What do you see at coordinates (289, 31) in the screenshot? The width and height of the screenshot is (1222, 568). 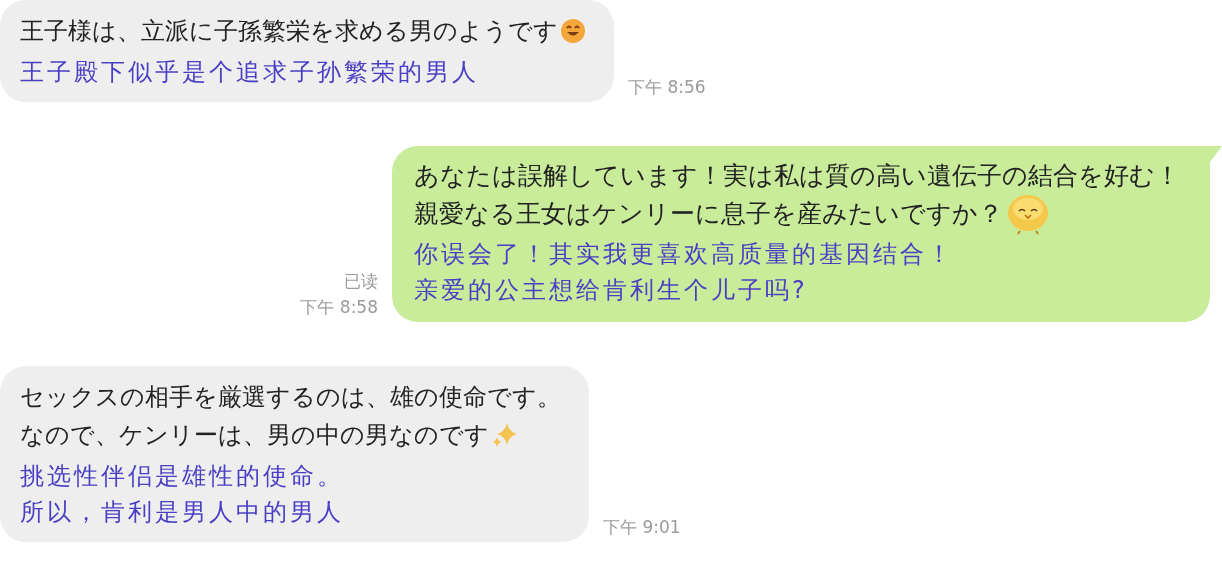 I see `message-text: 王子様は、立派に子孫繁栄を求める男のようです` at bounding box center [289, 31].